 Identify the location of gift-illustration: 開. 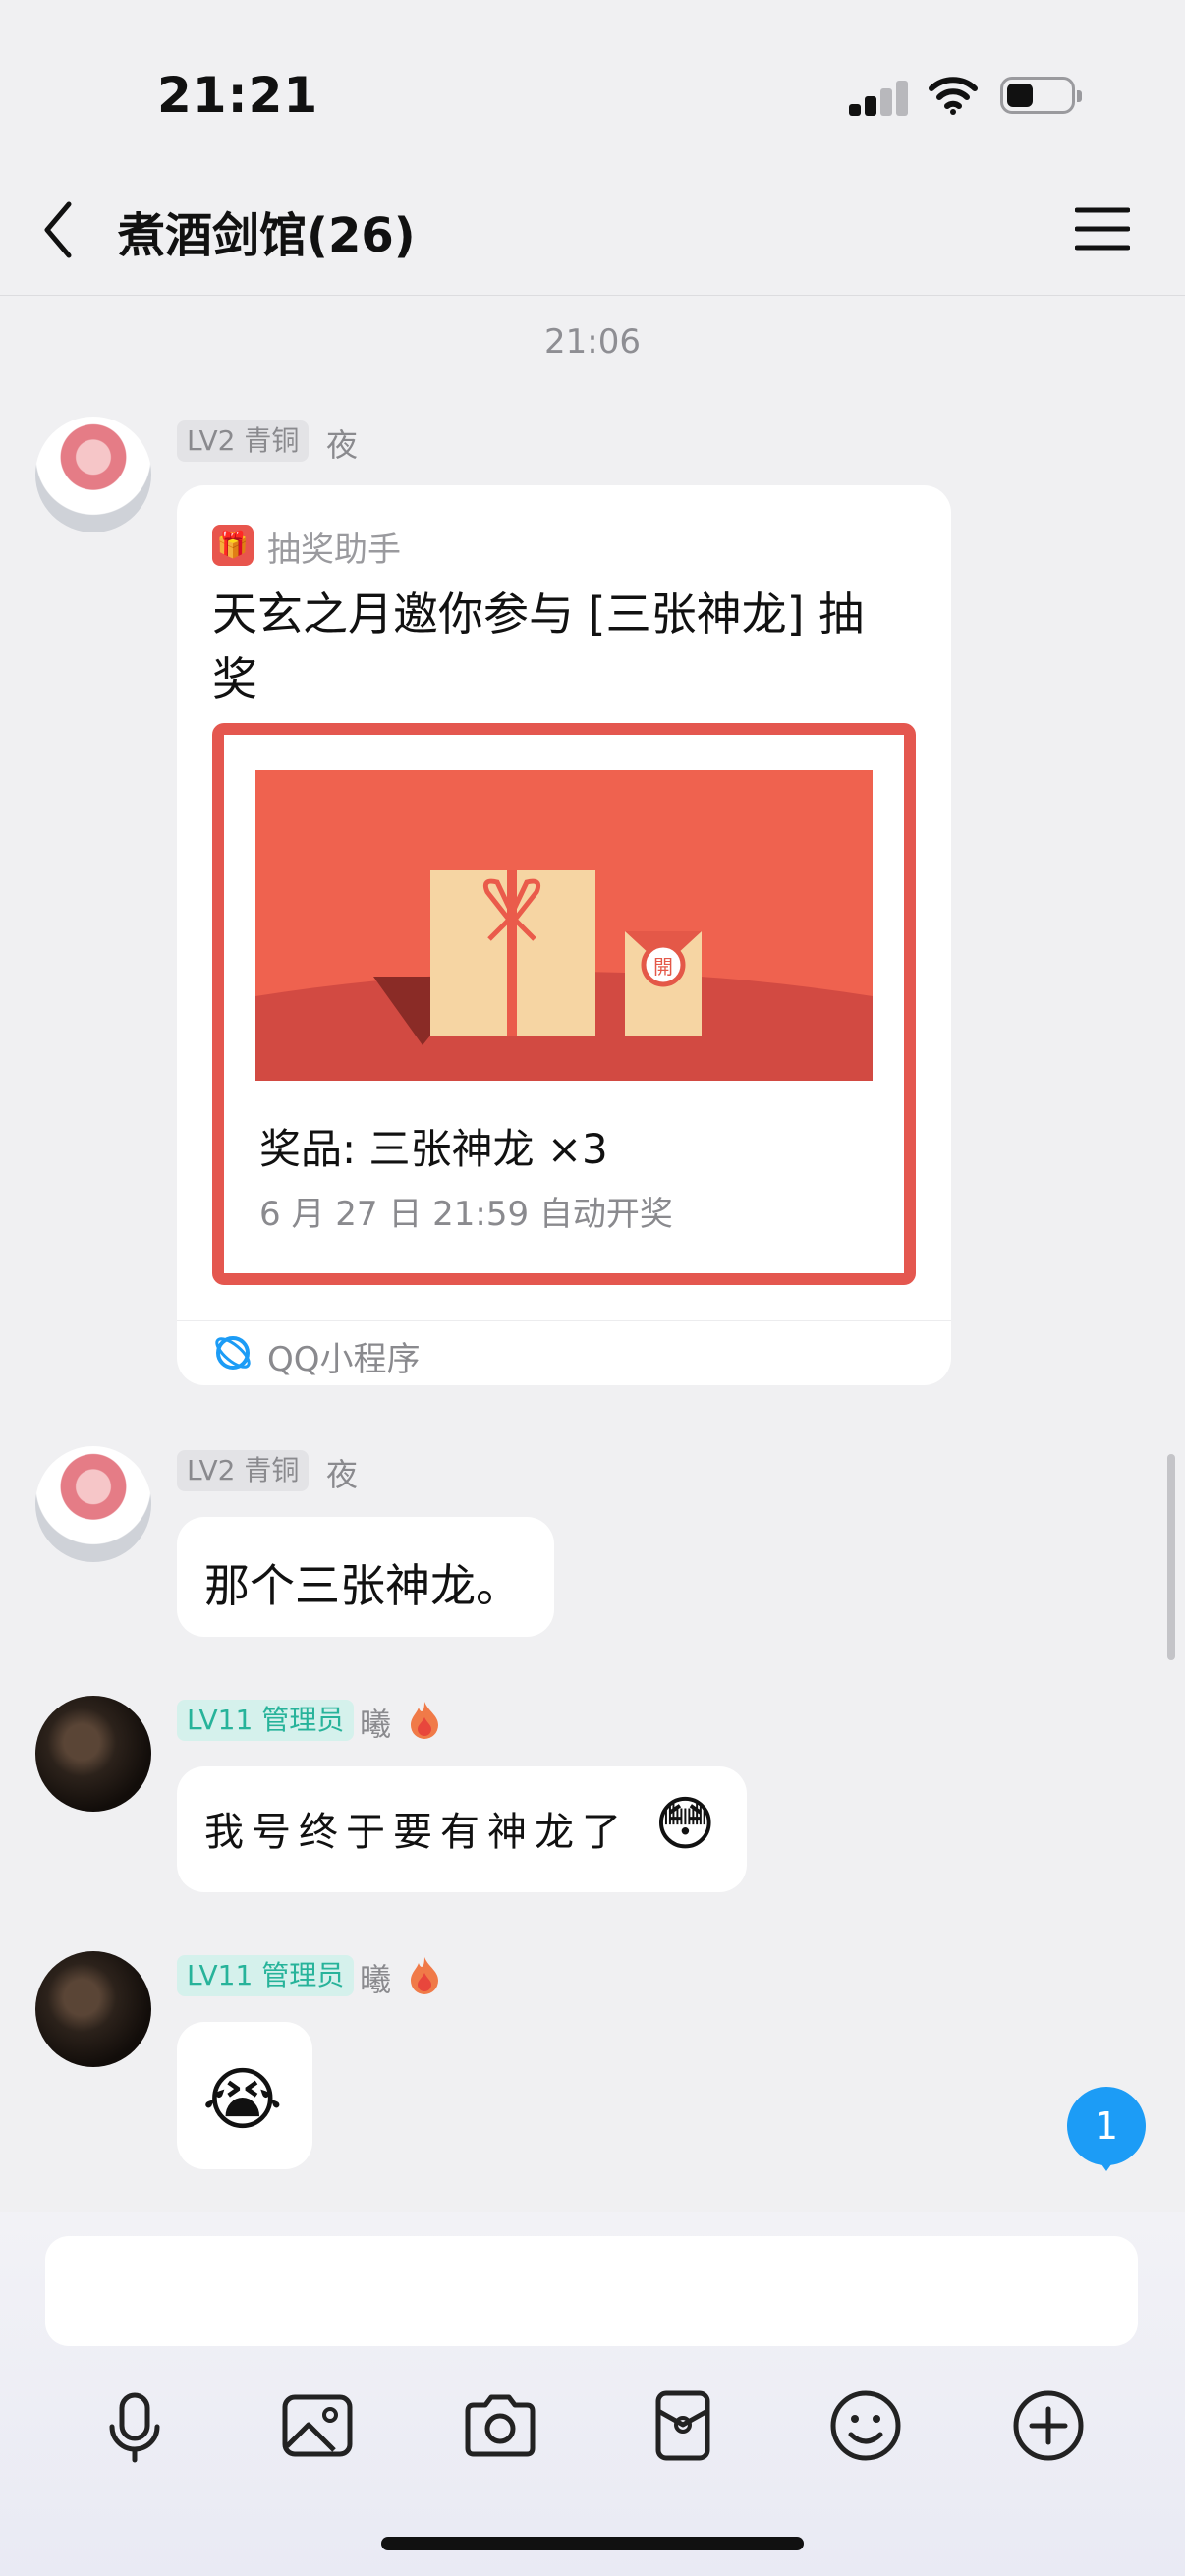
(564, 925).